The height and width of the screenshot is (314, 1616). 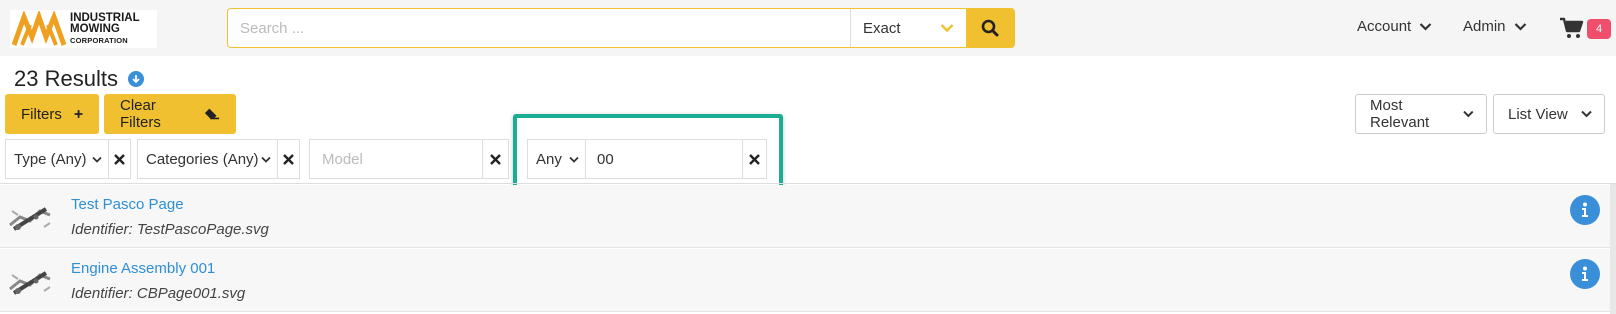 I want to click on scrollbar, so click(x=1613, y=249).